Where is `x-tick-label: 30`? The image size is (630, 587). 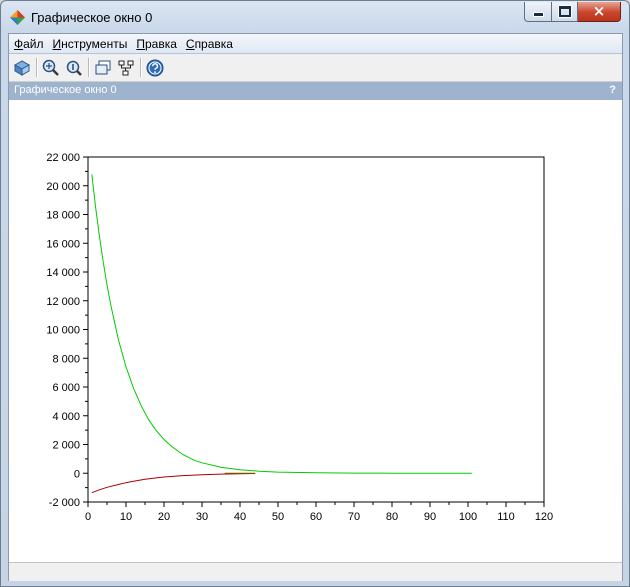
x-tick-label: 30 is located at coordinates (202, 517).